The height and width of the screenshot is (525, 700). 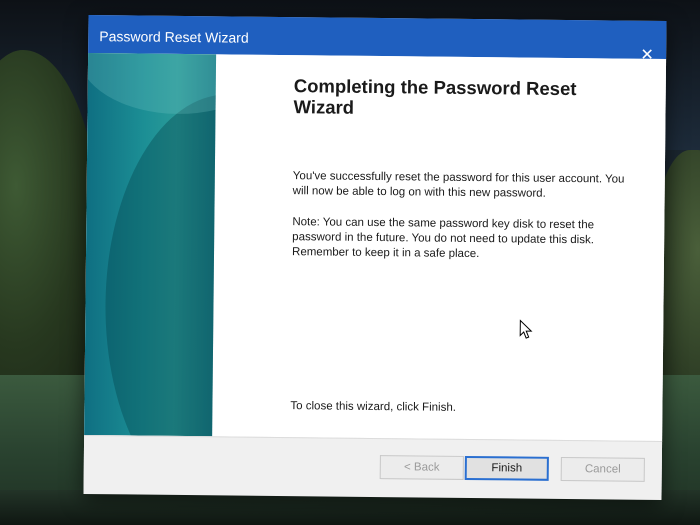 What do you see at coordinates (160, 265) in the screenshot?
I see `side-panel-curve` at bounding box center [160, 265].